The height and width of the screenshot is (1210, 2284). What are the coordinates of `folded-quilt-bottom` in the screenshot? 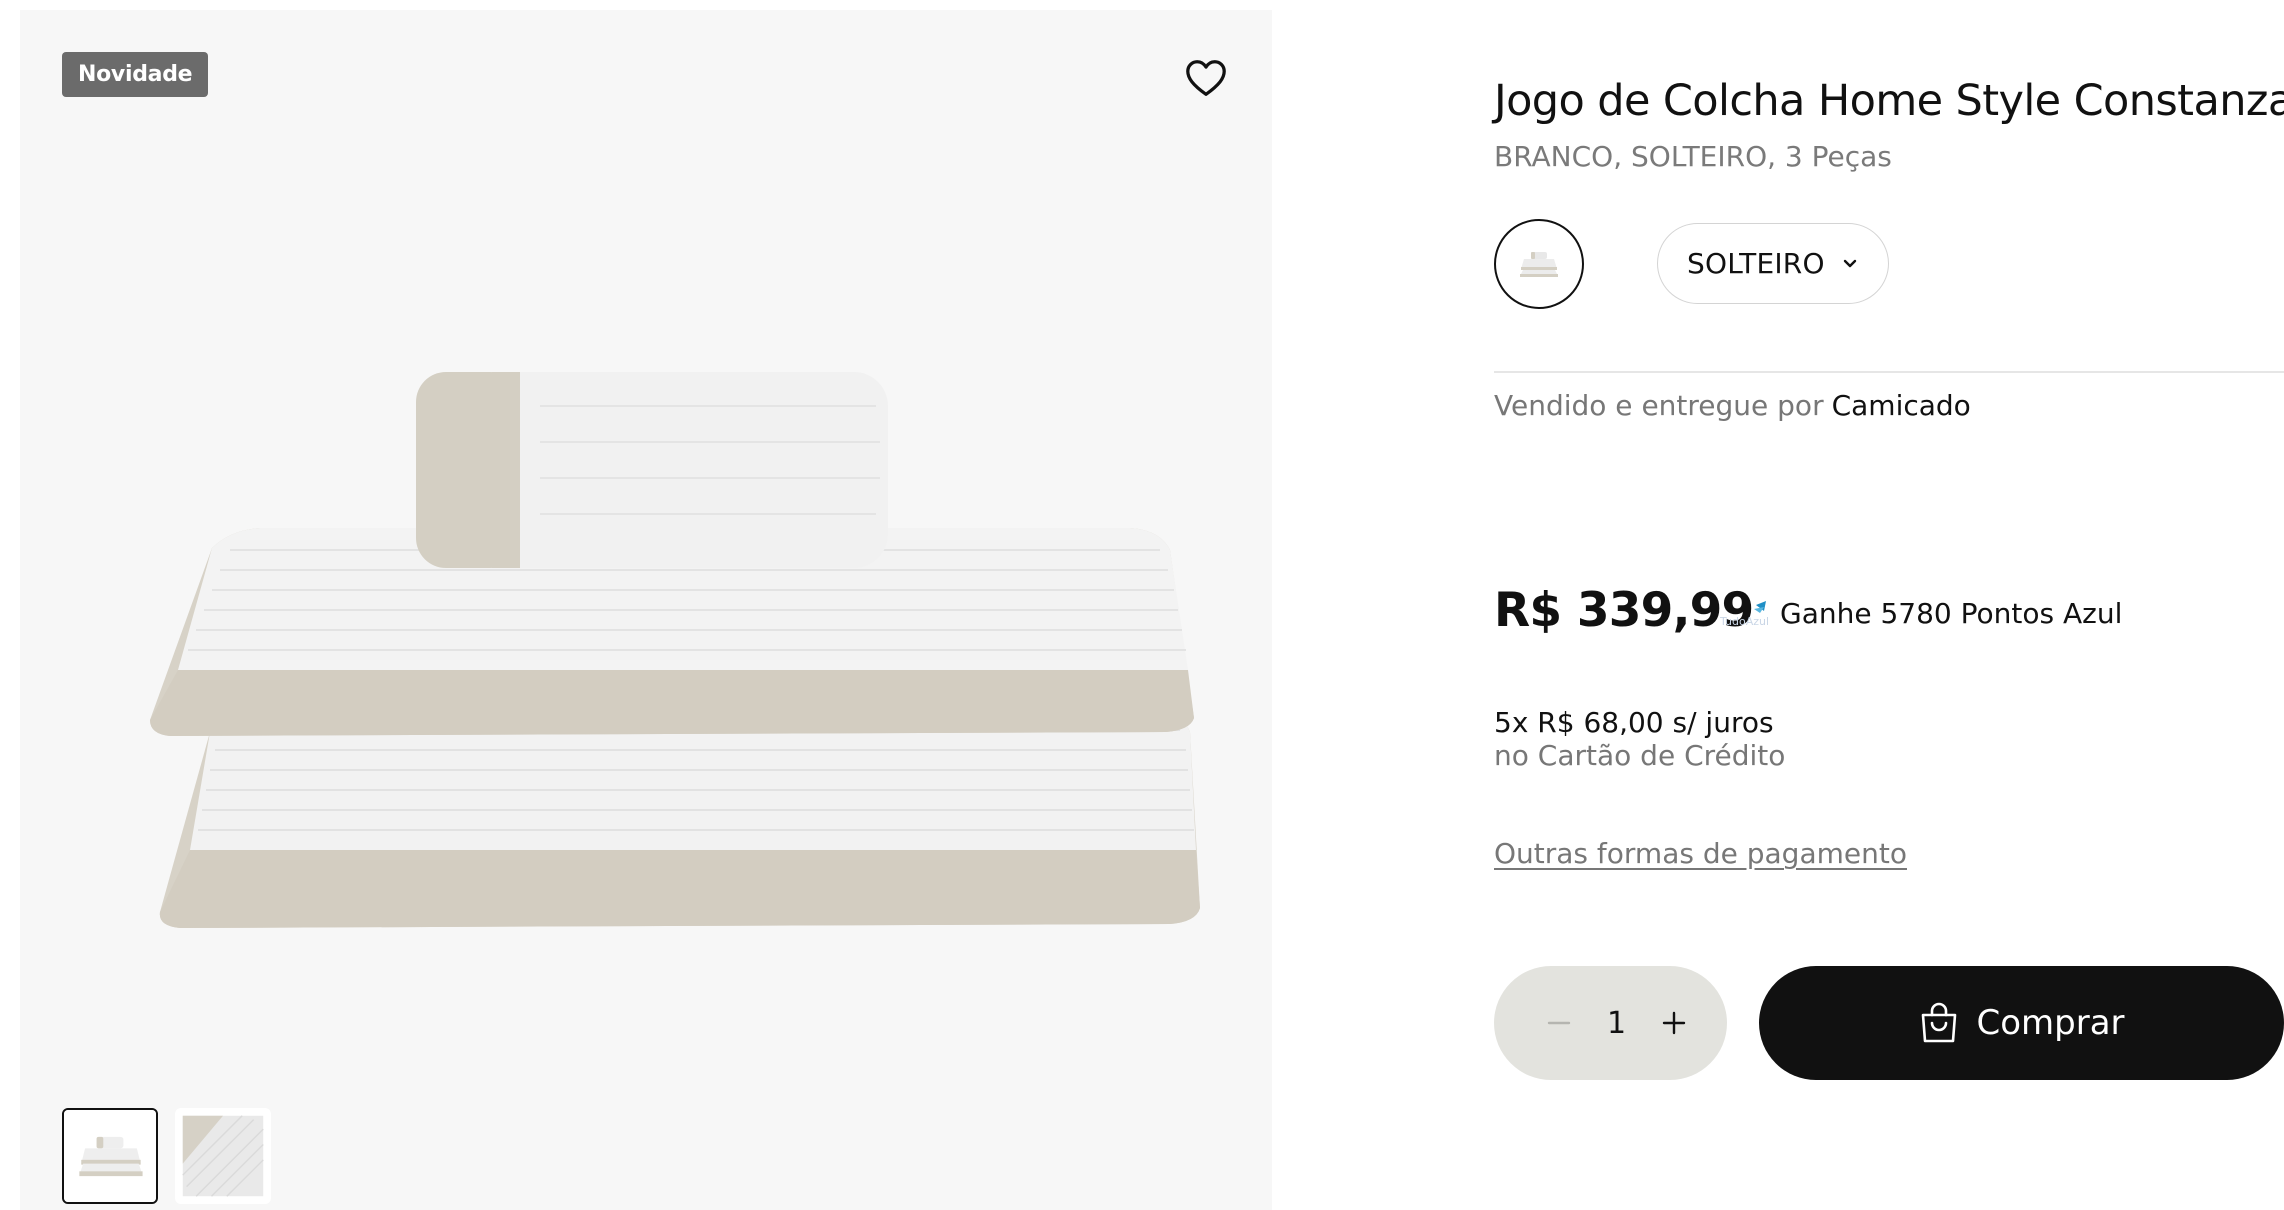 It's located at (679, 819).